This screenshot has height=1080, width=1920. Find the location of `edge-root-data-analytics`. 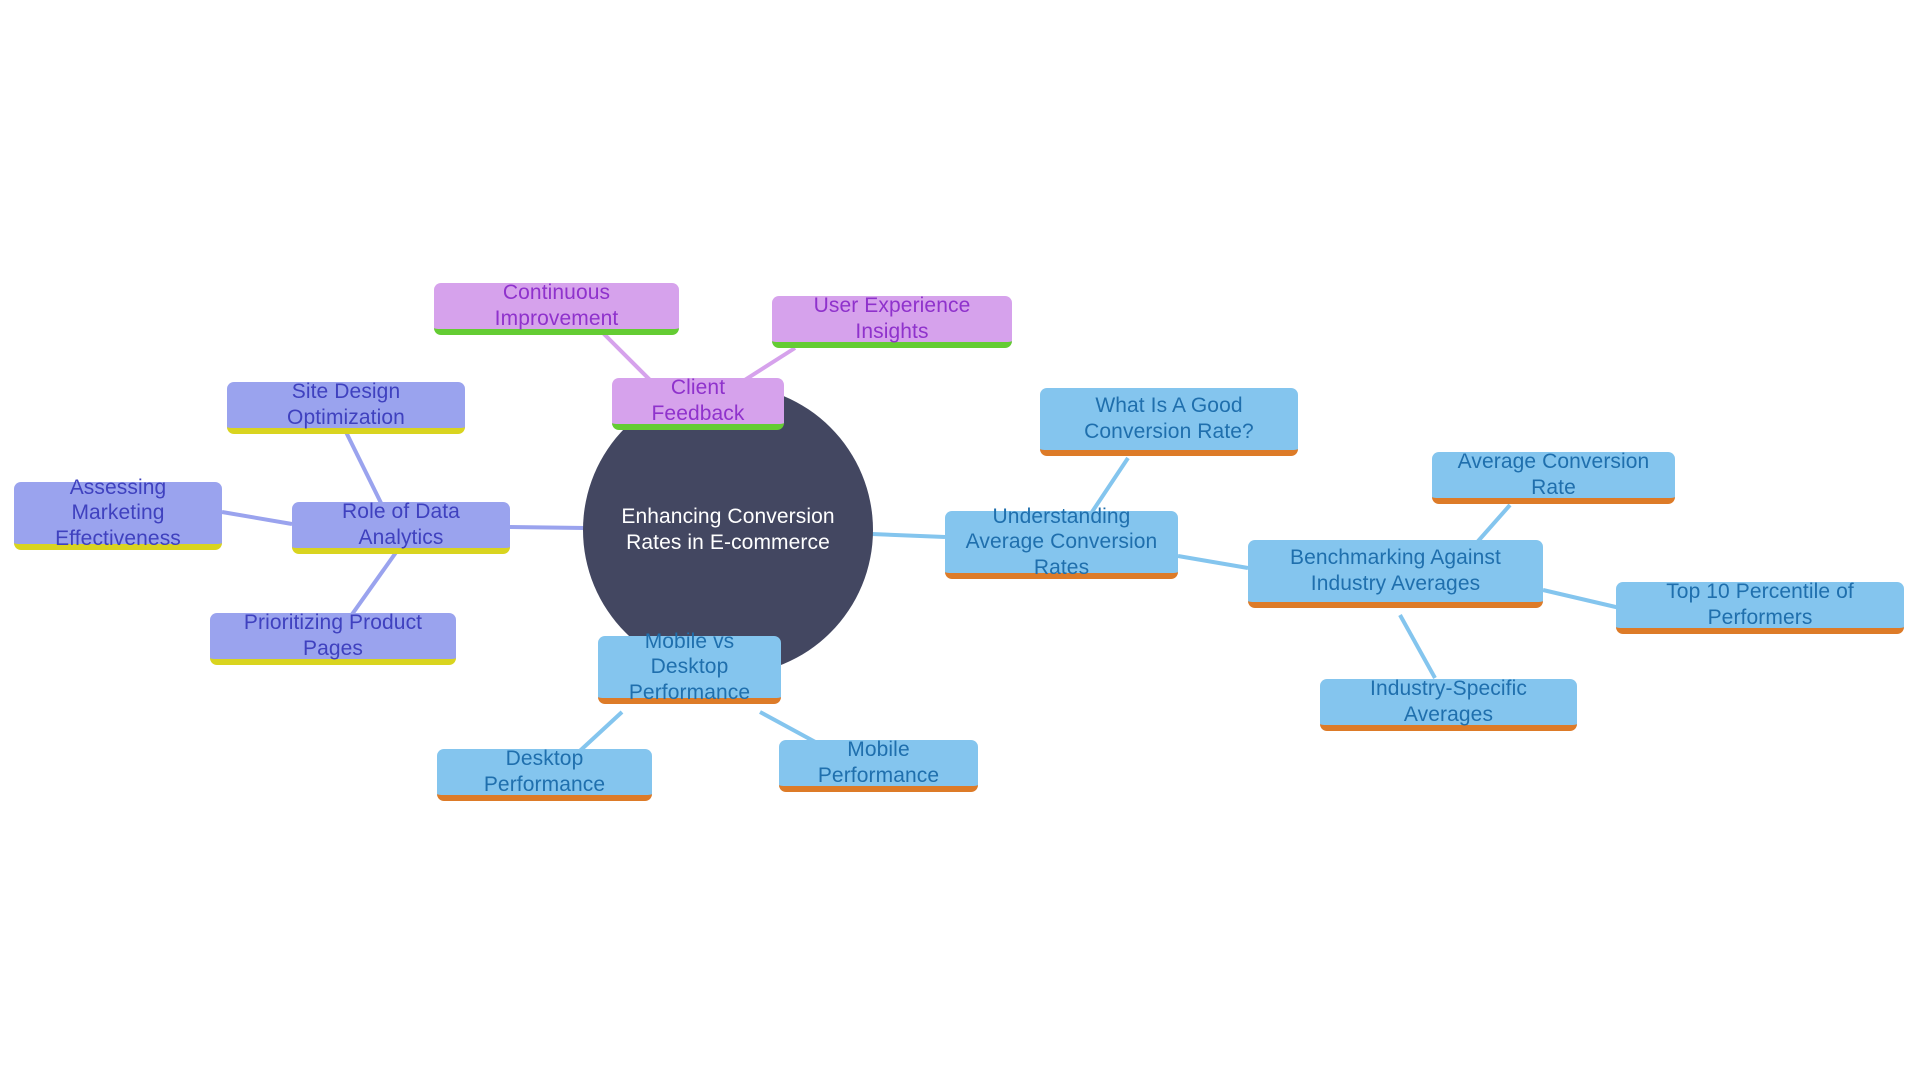

edge-root-data-analytics is located at coordinates (547, 527).